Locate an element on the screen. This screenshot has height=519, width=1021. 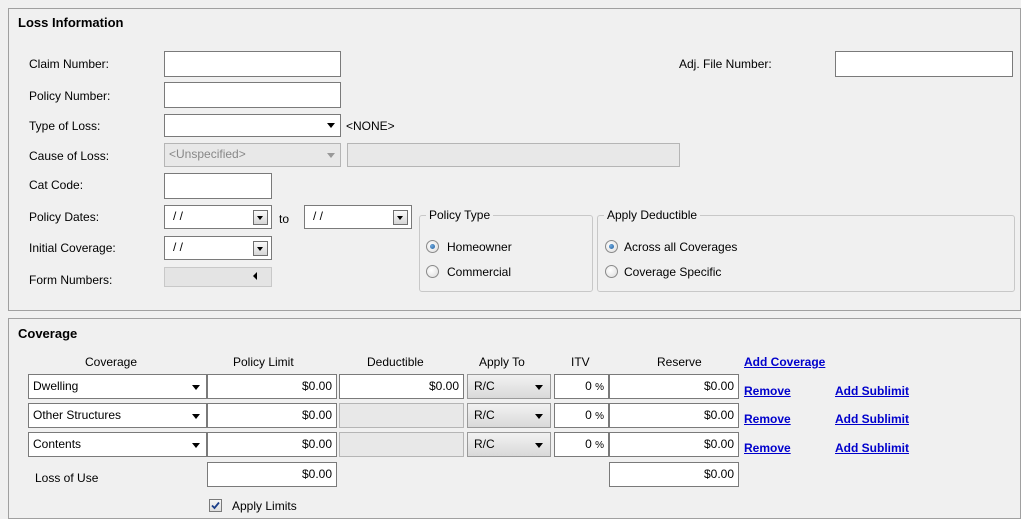
coverage-type-value: Other Structures is located at coordinates (77, 415).